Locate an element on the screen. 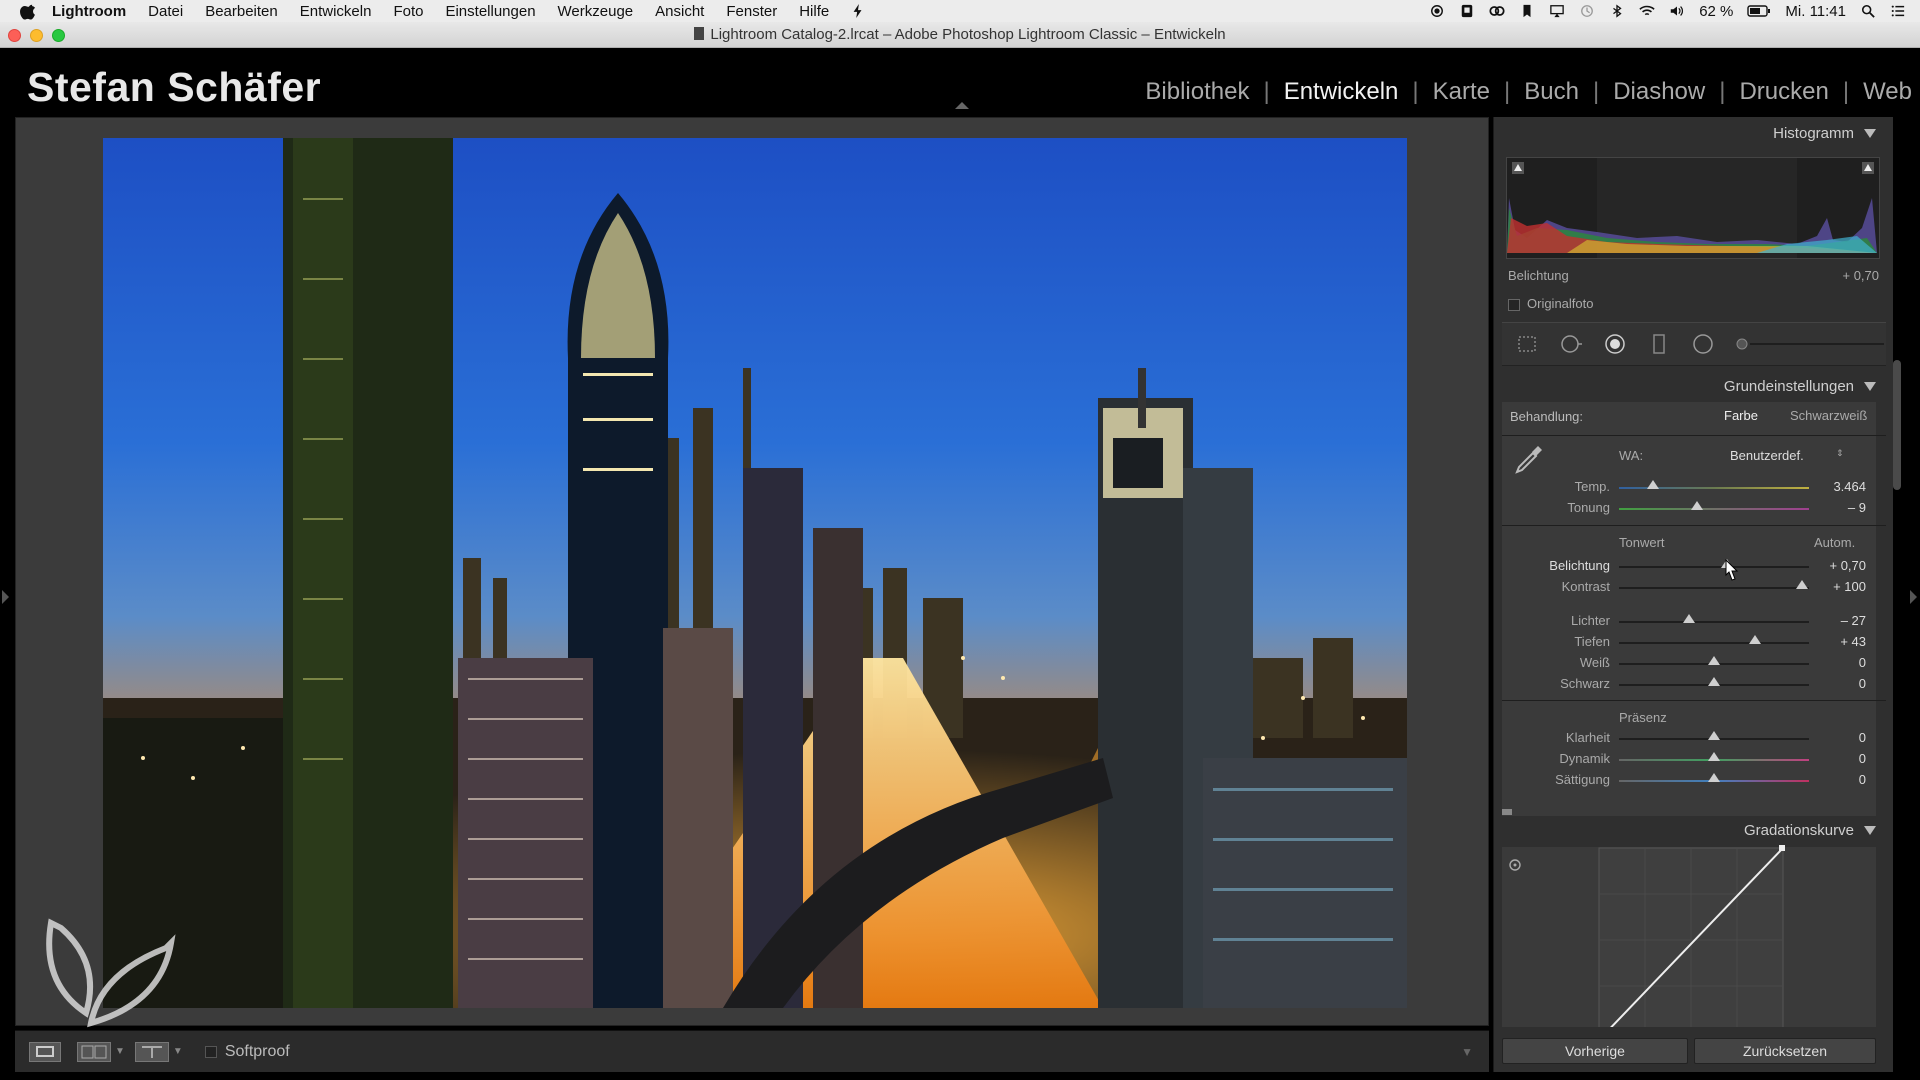  targeted-adjustment-icon is located at coordinates (1515, 865).